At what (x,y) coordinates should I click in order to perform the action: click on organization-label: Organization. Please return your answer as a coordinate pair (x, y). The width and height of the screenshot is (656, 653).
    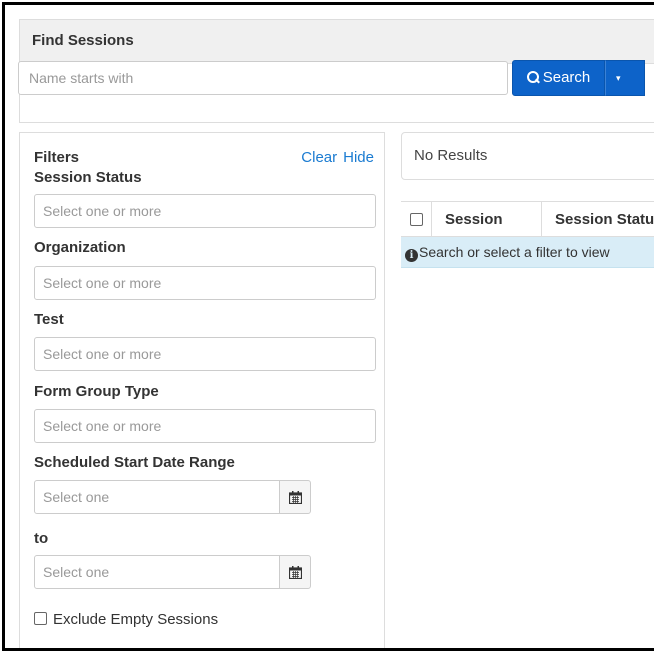
    Looking at the image, I should click on (80, 247).